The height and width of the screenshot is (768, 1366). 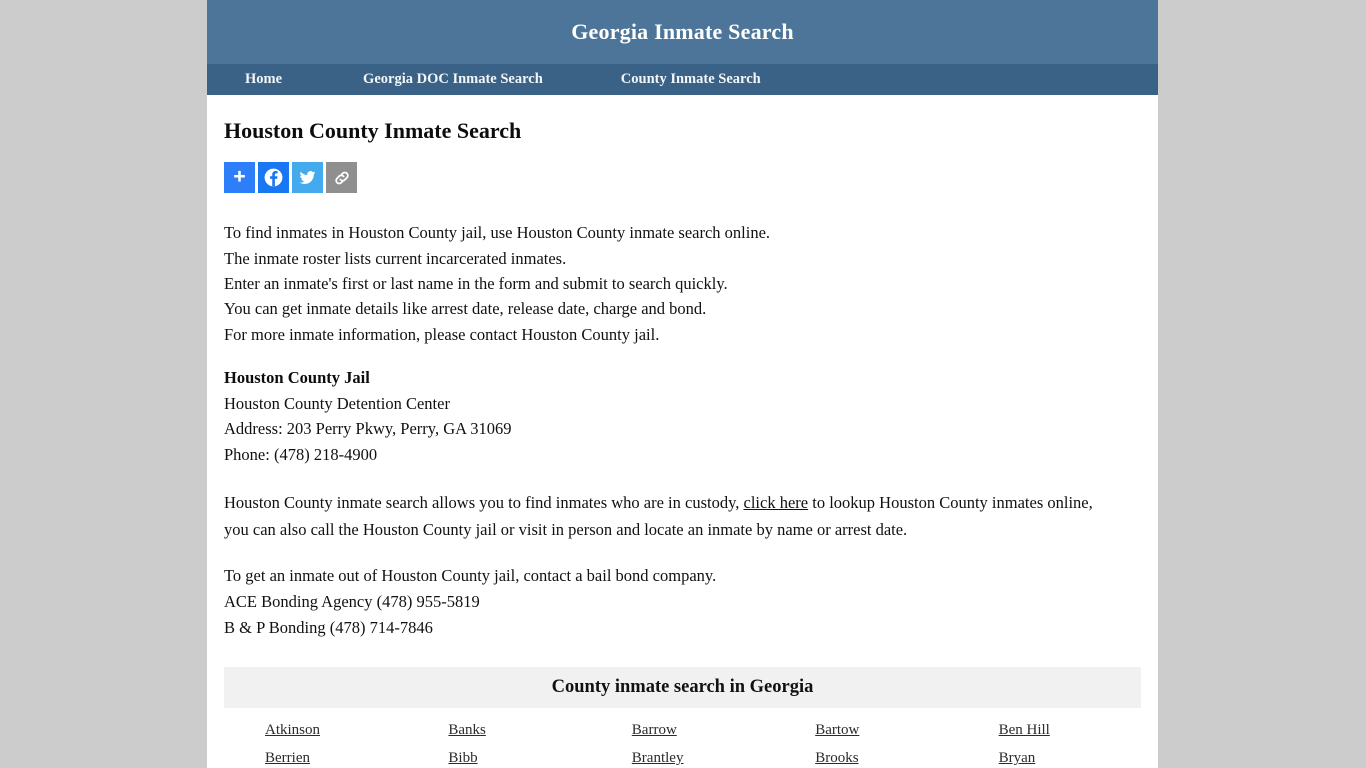 I want to click on county-cell: Bibb, so click(x=498, y=758).